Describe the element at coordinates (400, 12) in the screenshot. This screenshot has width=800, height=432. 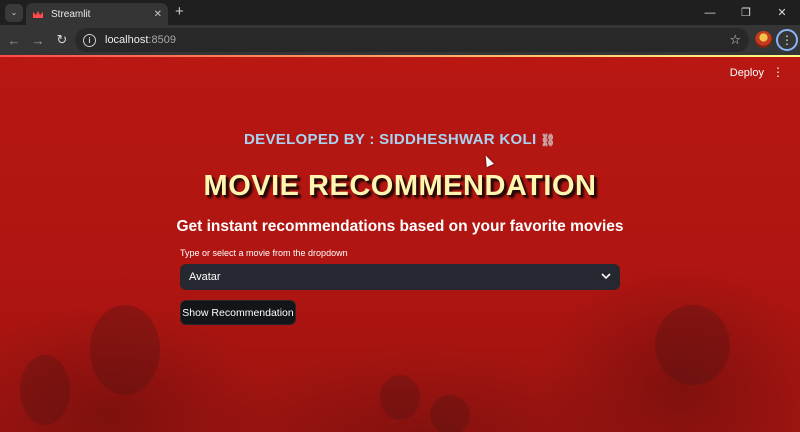
I see `tab-strip: ⌄ Streamlit ✕ + — ❐ ✕` at that location.